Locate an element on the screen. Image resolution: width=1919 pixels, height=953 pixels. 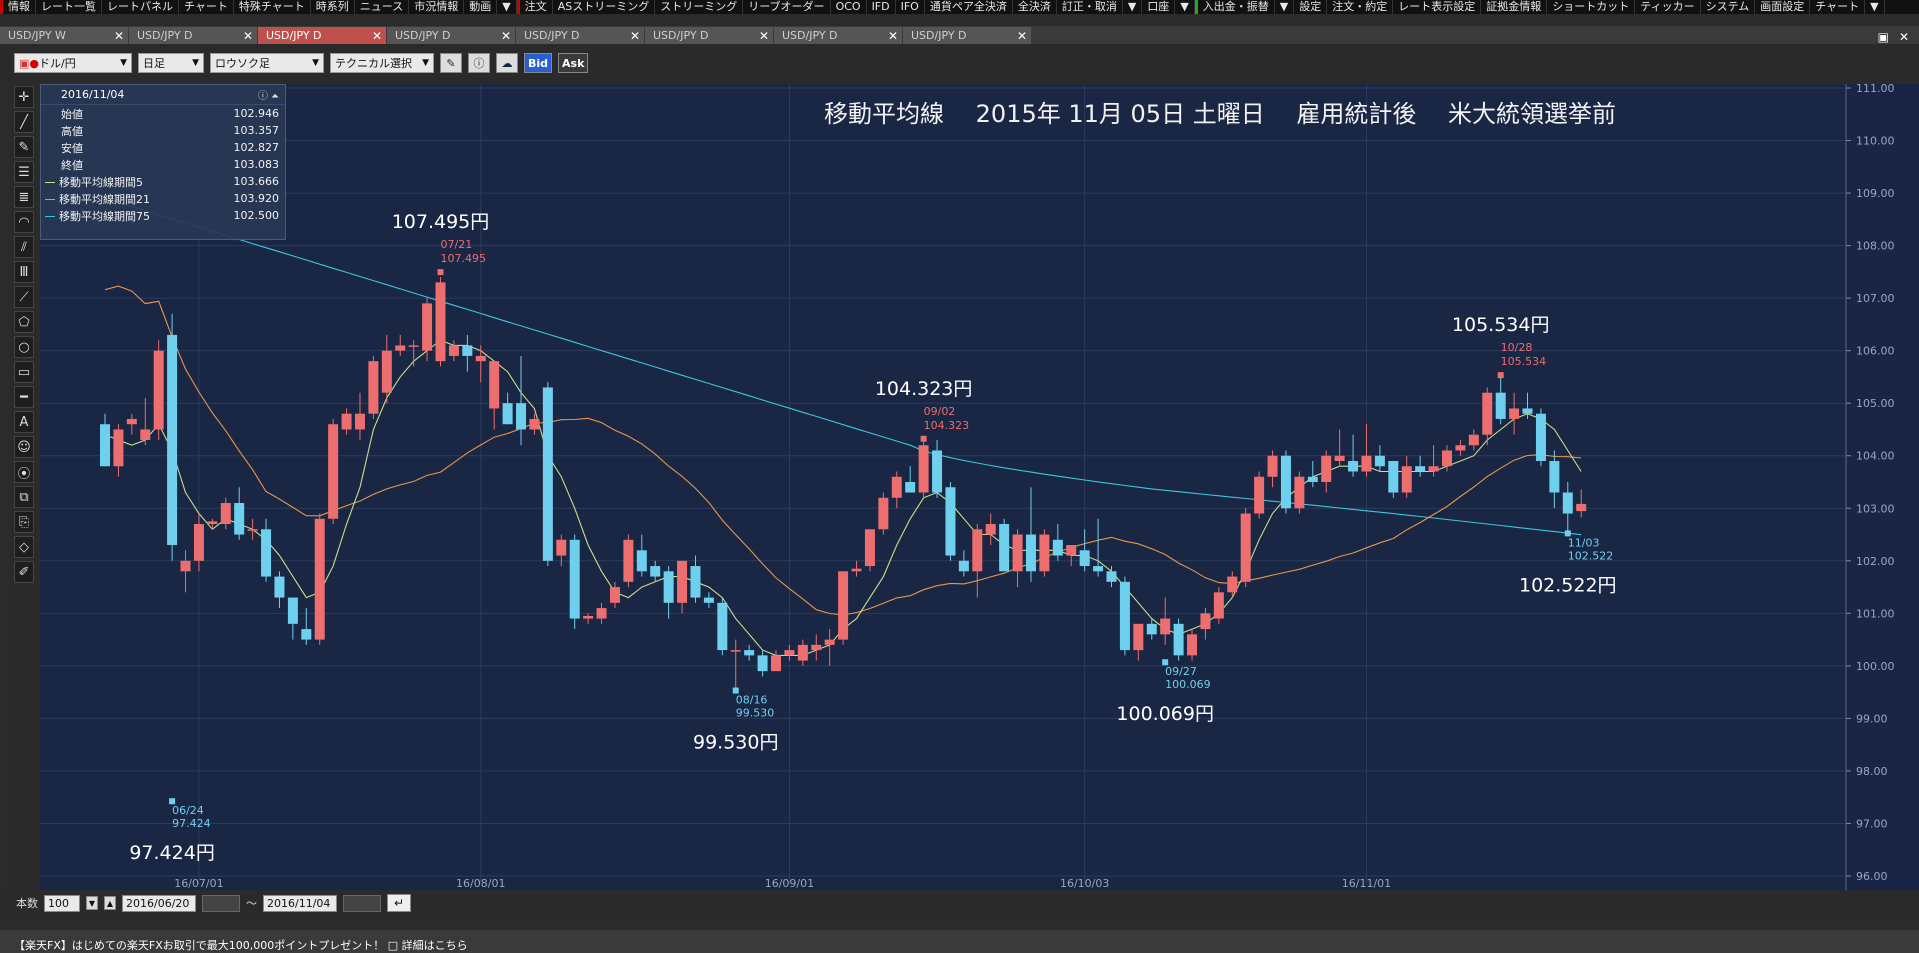
menu-item-33: チャート is located at coordinates (1838, 7).